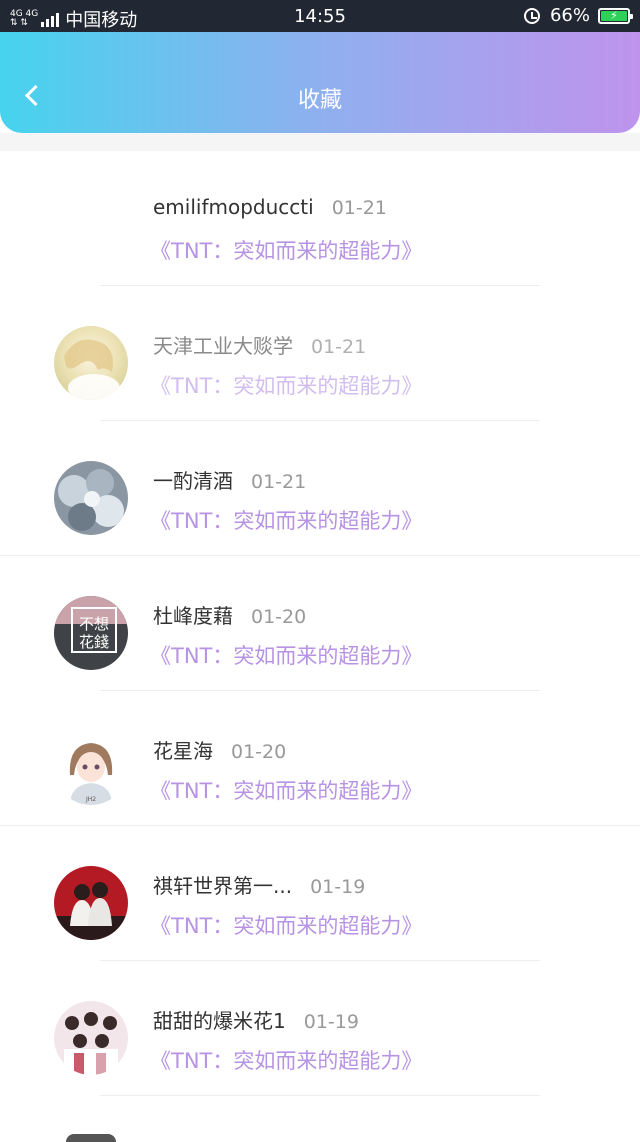 This screenshot has width=640, height=1142. I want to click on user-name: 天津工业大赕学, so click(223, 344).